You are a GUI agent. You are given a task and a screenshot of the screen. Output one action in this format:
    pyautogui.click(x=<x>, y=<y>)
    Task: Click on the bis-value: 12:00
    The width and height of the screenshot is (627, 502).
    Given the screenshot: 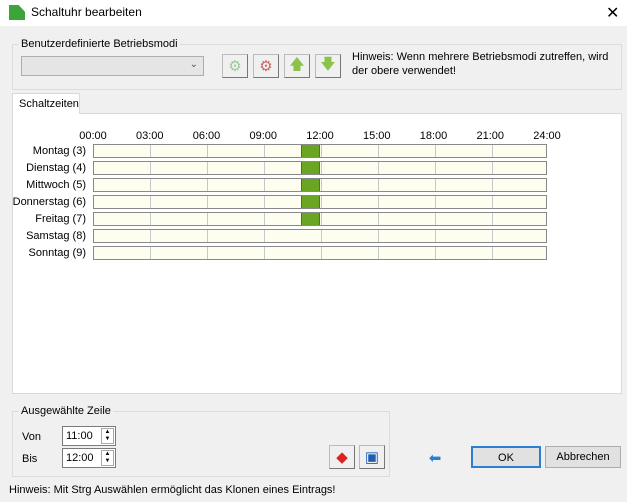 What is the action you would take?
    pyautogui.click(x=80, y=458)
    